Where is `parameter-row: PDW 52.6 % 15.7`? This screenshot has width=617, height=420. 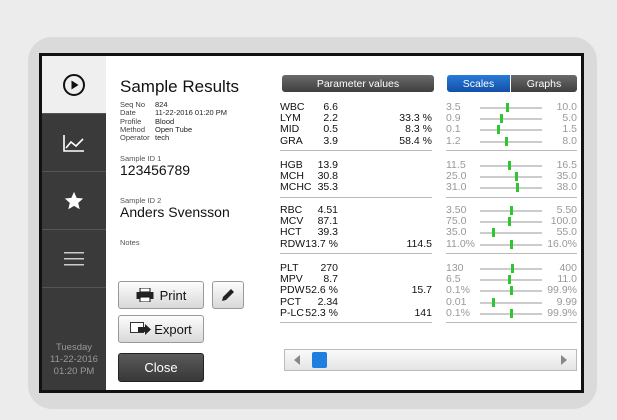 parameter-row: PDW 52.6 % 15.7 is located at coordinates (356, 290).